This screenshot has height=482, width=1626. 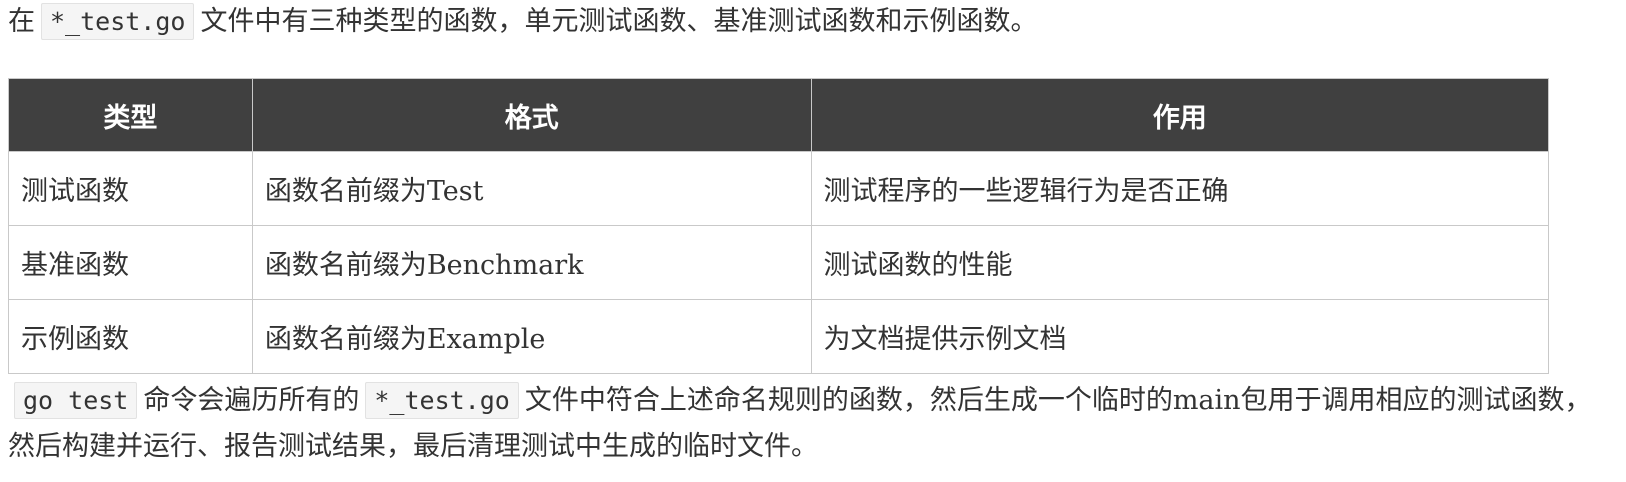 I want to click on table-row: 基准函数 函数名前缀为Benchmark 测试函数的性能, so click(x=779, y=262).